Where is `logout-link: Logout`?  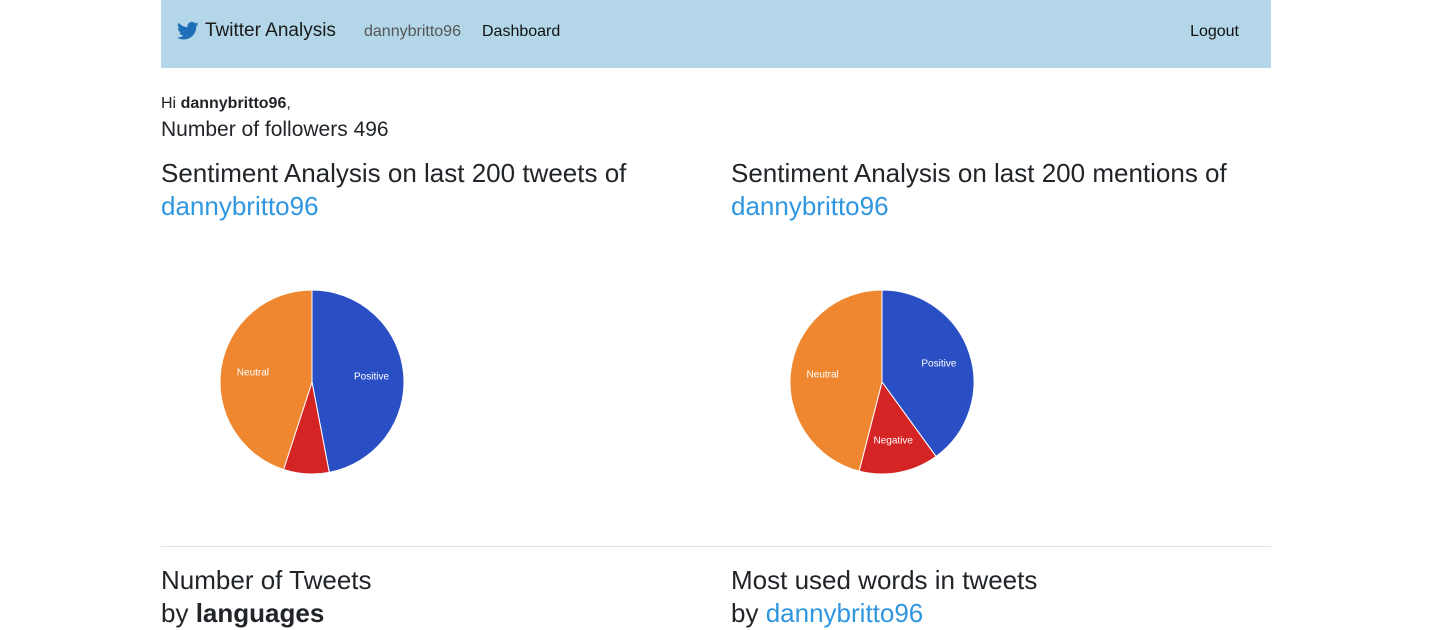 logout-link: Logout is located at coordinates (1214, 32).